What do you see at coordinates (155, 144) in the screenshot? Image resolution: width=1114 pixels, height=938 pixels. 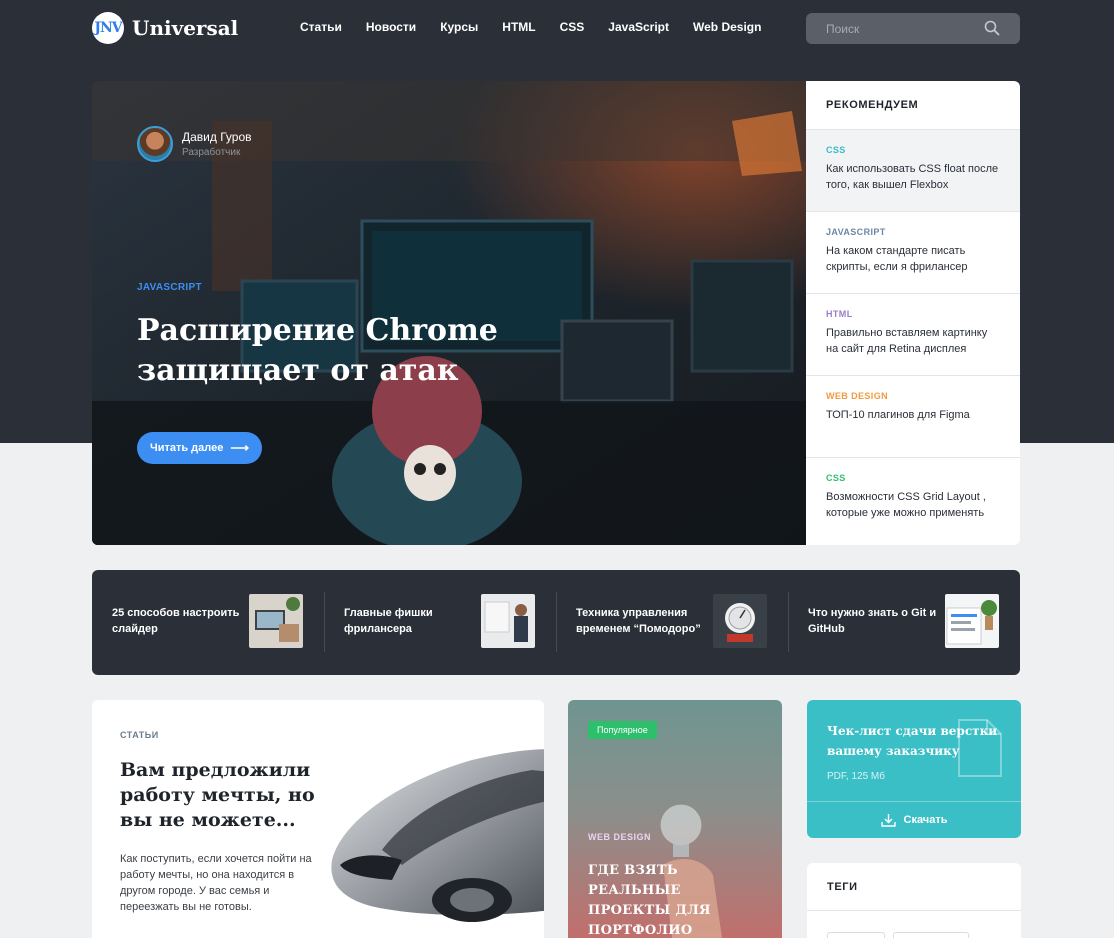 I see `avatar` at bounding box center [155, 144].